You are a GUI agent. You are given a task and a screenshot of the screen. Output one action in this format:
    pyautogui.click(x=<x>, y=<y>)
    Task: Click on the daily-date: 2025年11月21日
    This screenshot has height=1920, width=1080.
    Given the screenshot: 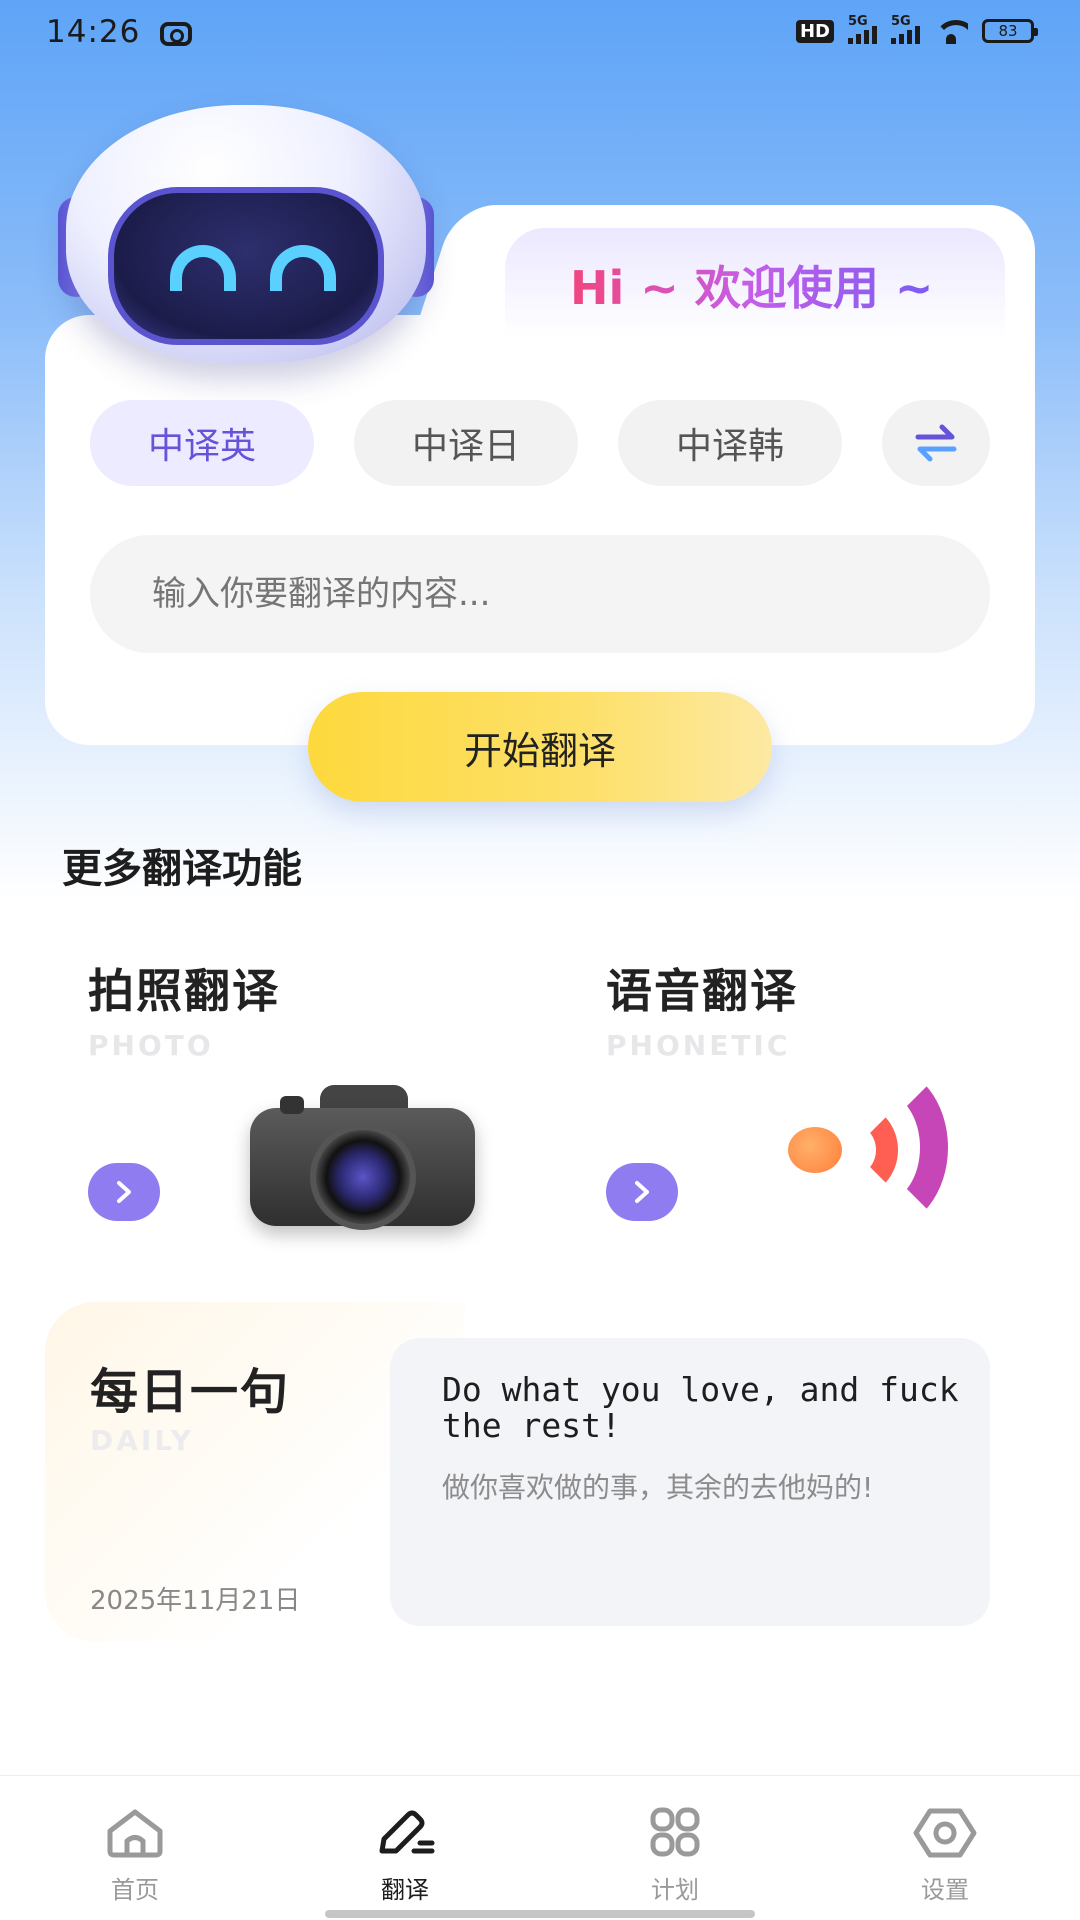 What is the action you would take?
    pyautogui.click(x=195, y=1601)
    